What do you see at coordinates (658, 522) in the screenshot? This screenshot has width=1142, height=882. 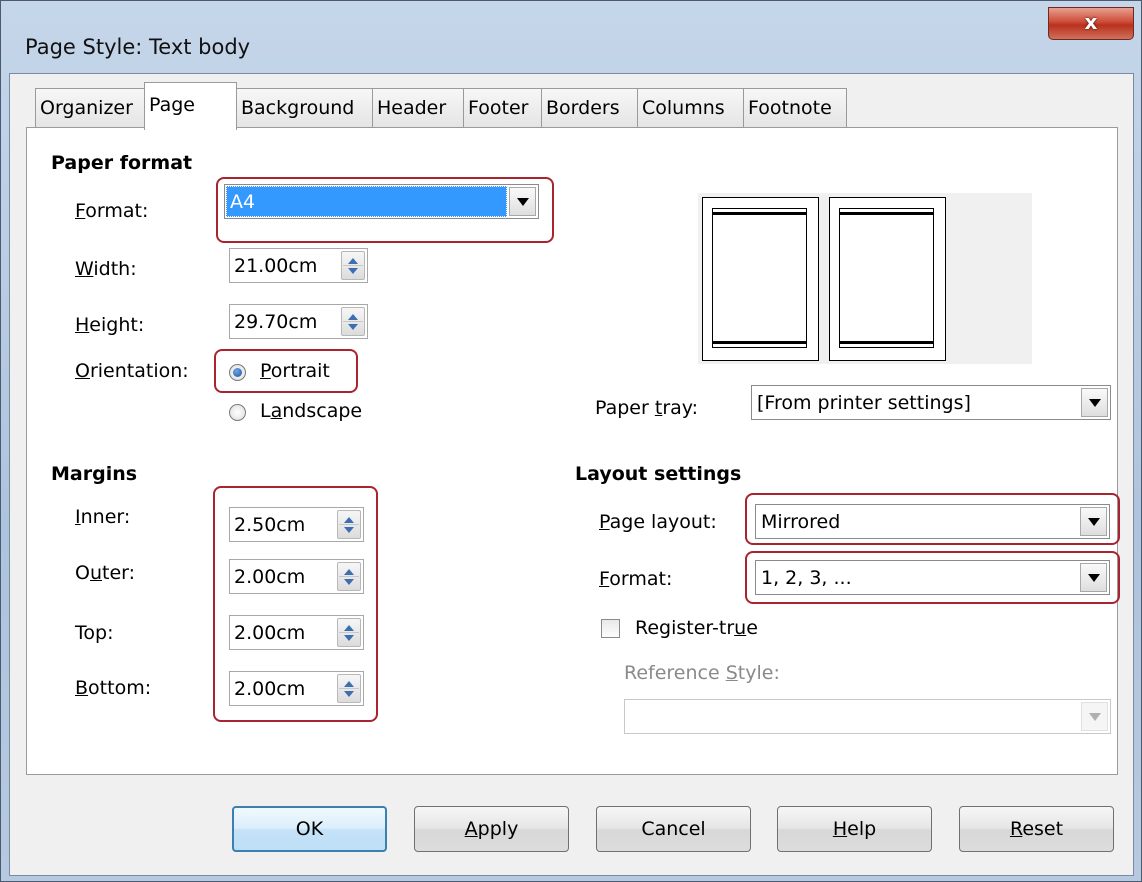 I see `page-layout-label: Page layout:` at bounding box center [658, 522].